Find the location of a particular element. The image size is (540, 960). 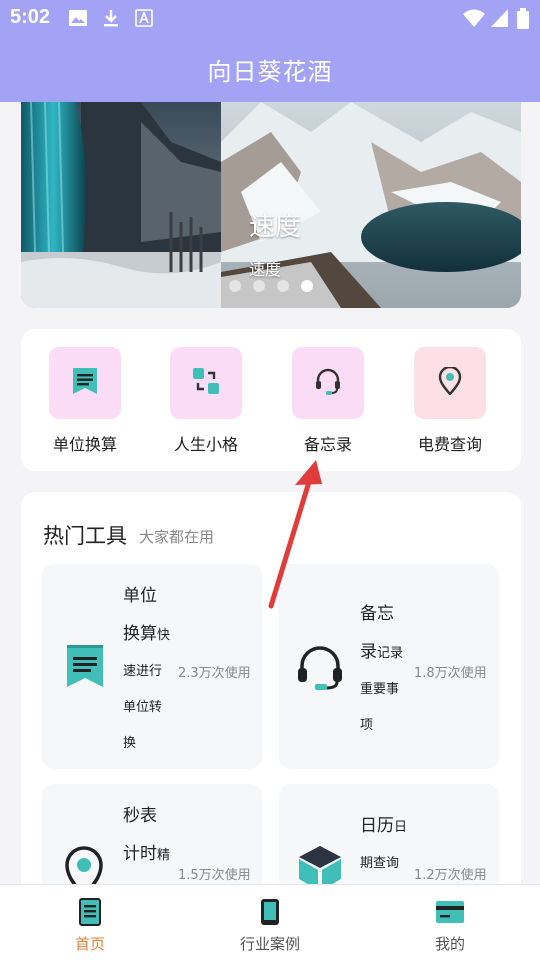

banner-image-waterfall is located at coordinates (121, 205).